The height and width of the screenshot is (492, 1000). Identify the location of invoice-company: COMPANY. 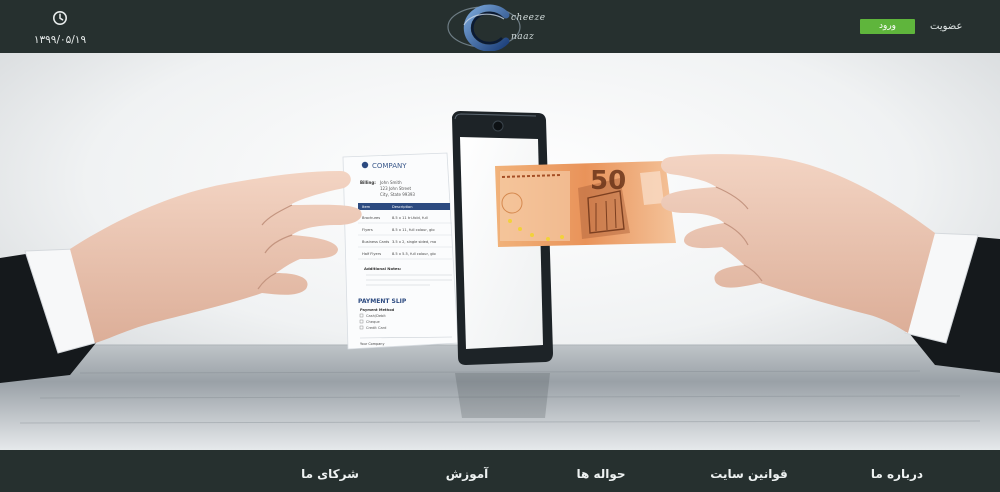
(389, 166).